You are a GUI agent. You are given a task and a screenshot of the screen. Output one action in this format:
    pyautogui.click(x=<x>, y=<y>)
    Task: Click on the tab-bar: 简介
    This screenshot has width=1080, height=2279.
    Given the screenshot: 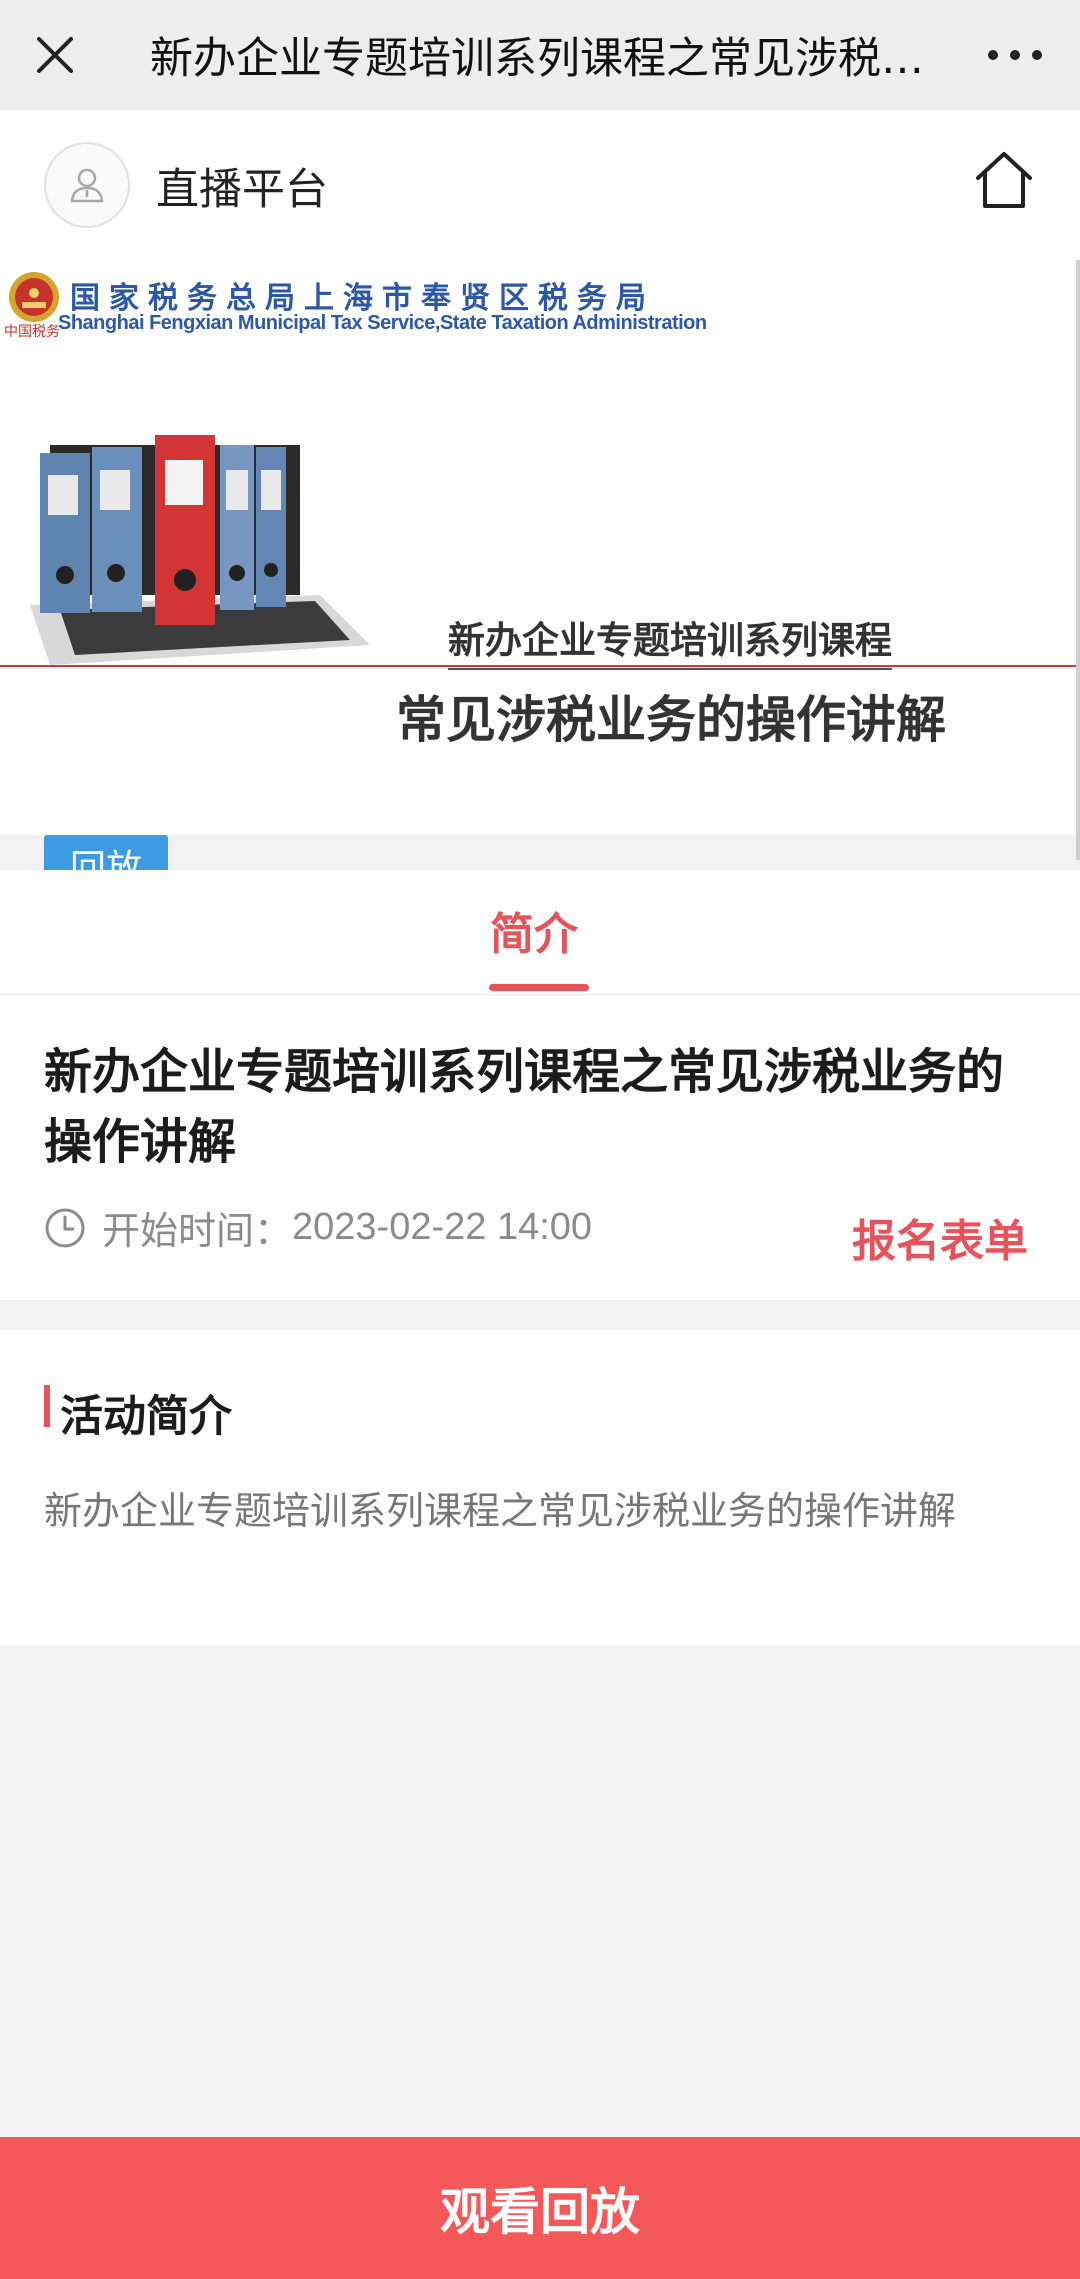 What is the action you would take?
    pyautogui.click(x=540, y=932)
    